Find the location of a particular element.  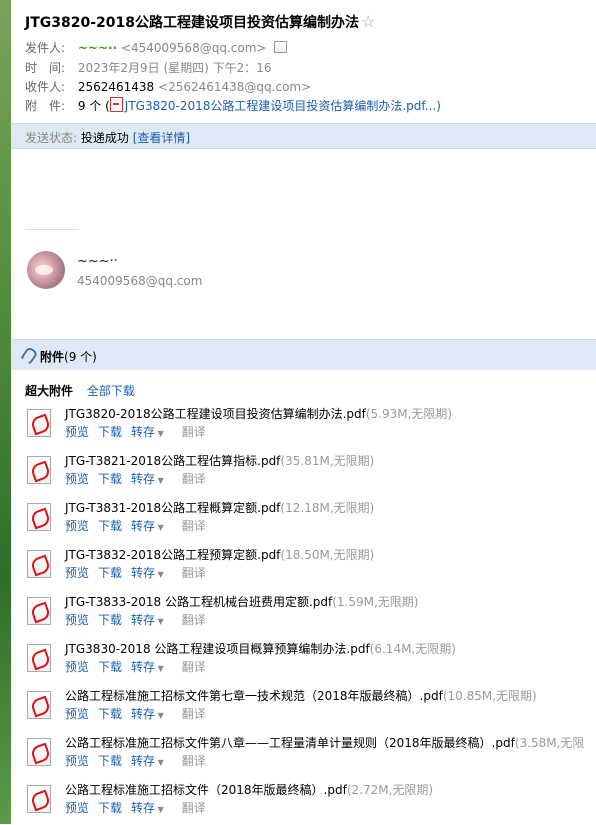

time-value: 2023年2月9日 (星期四) 下午2：16 is located at coordinates (174, 68).